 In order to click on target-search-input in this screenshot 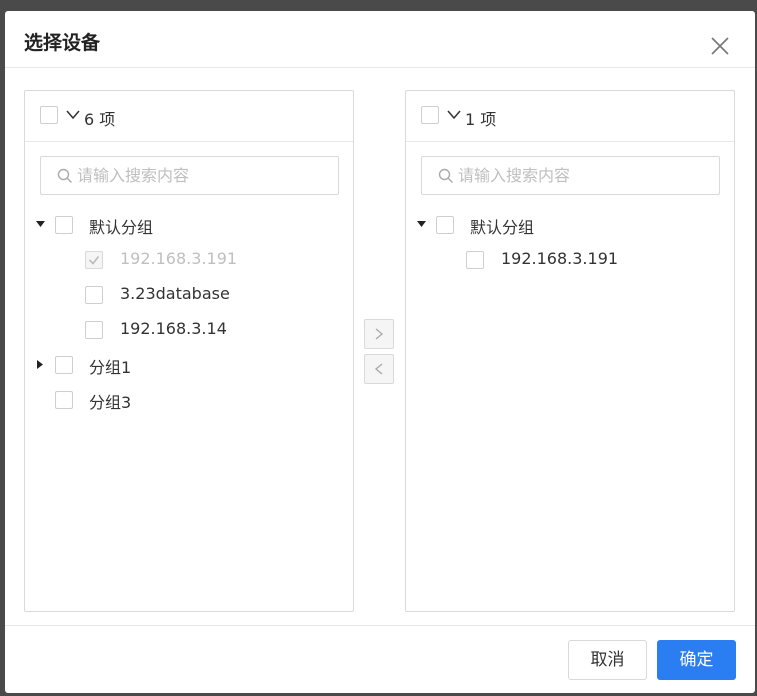, I will do `click(583, 175)`.